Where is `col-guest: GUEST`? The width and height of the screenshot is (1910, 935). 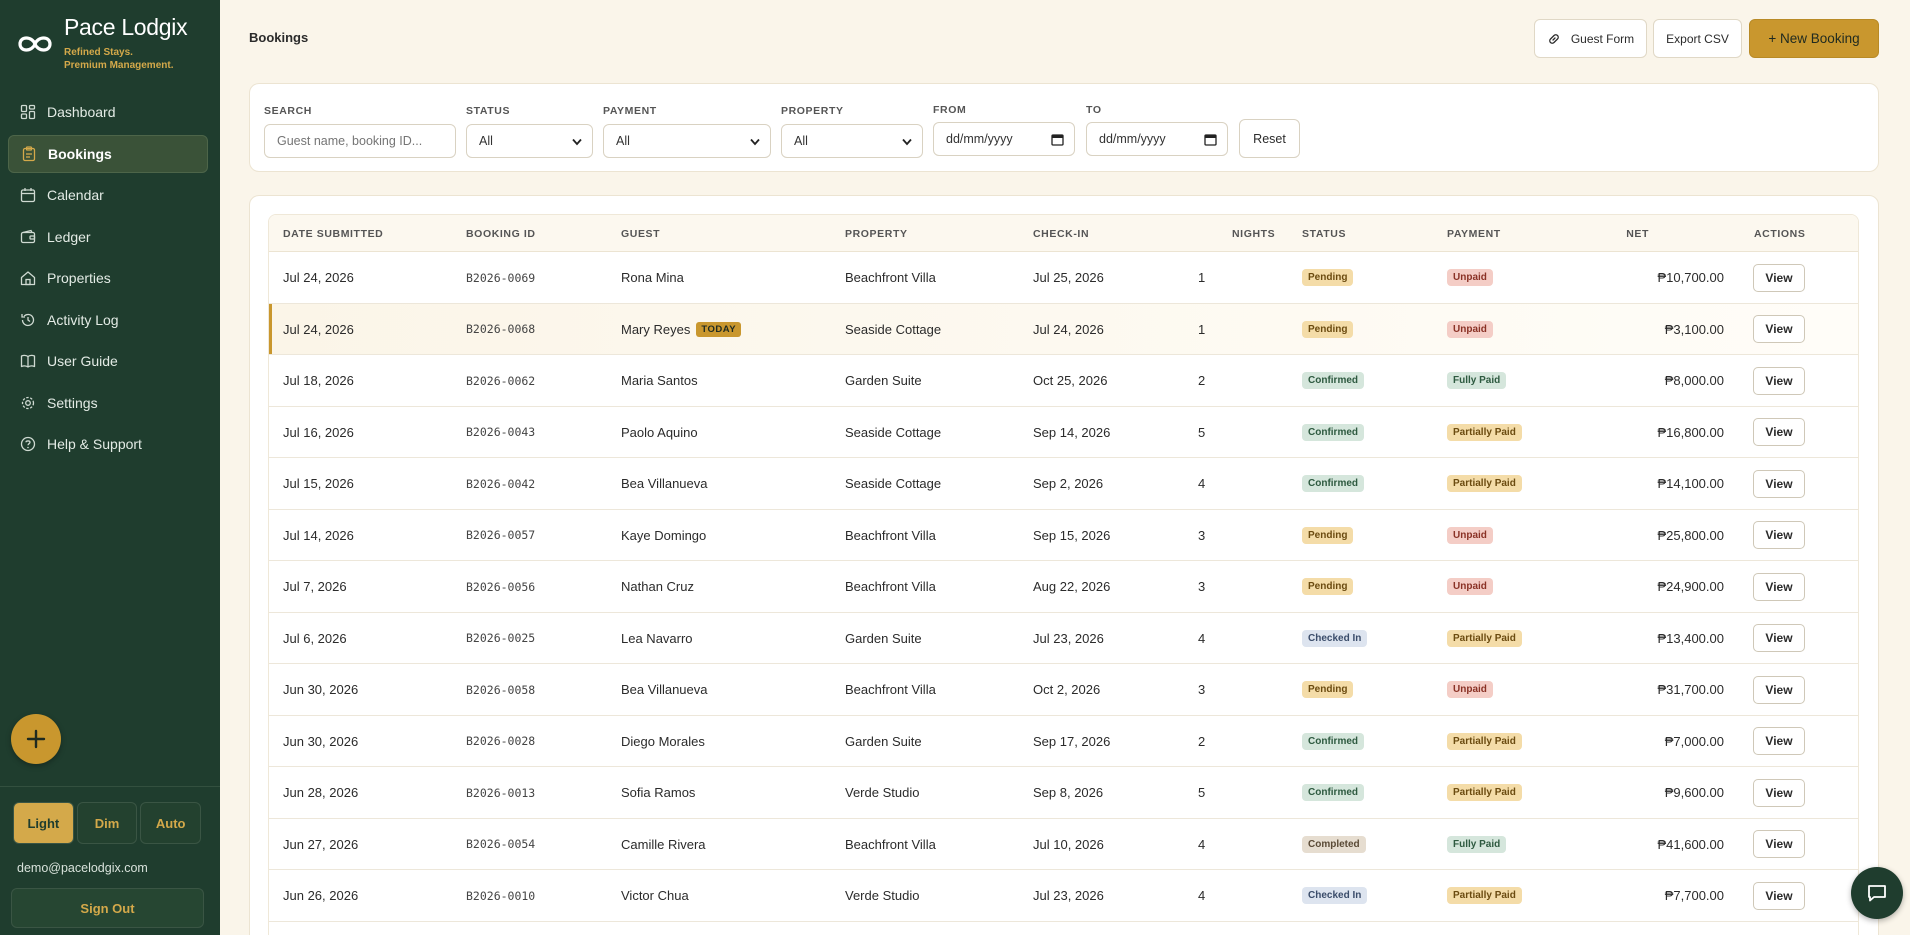
col-guest: GUEST is located at coordinates (640, 234).